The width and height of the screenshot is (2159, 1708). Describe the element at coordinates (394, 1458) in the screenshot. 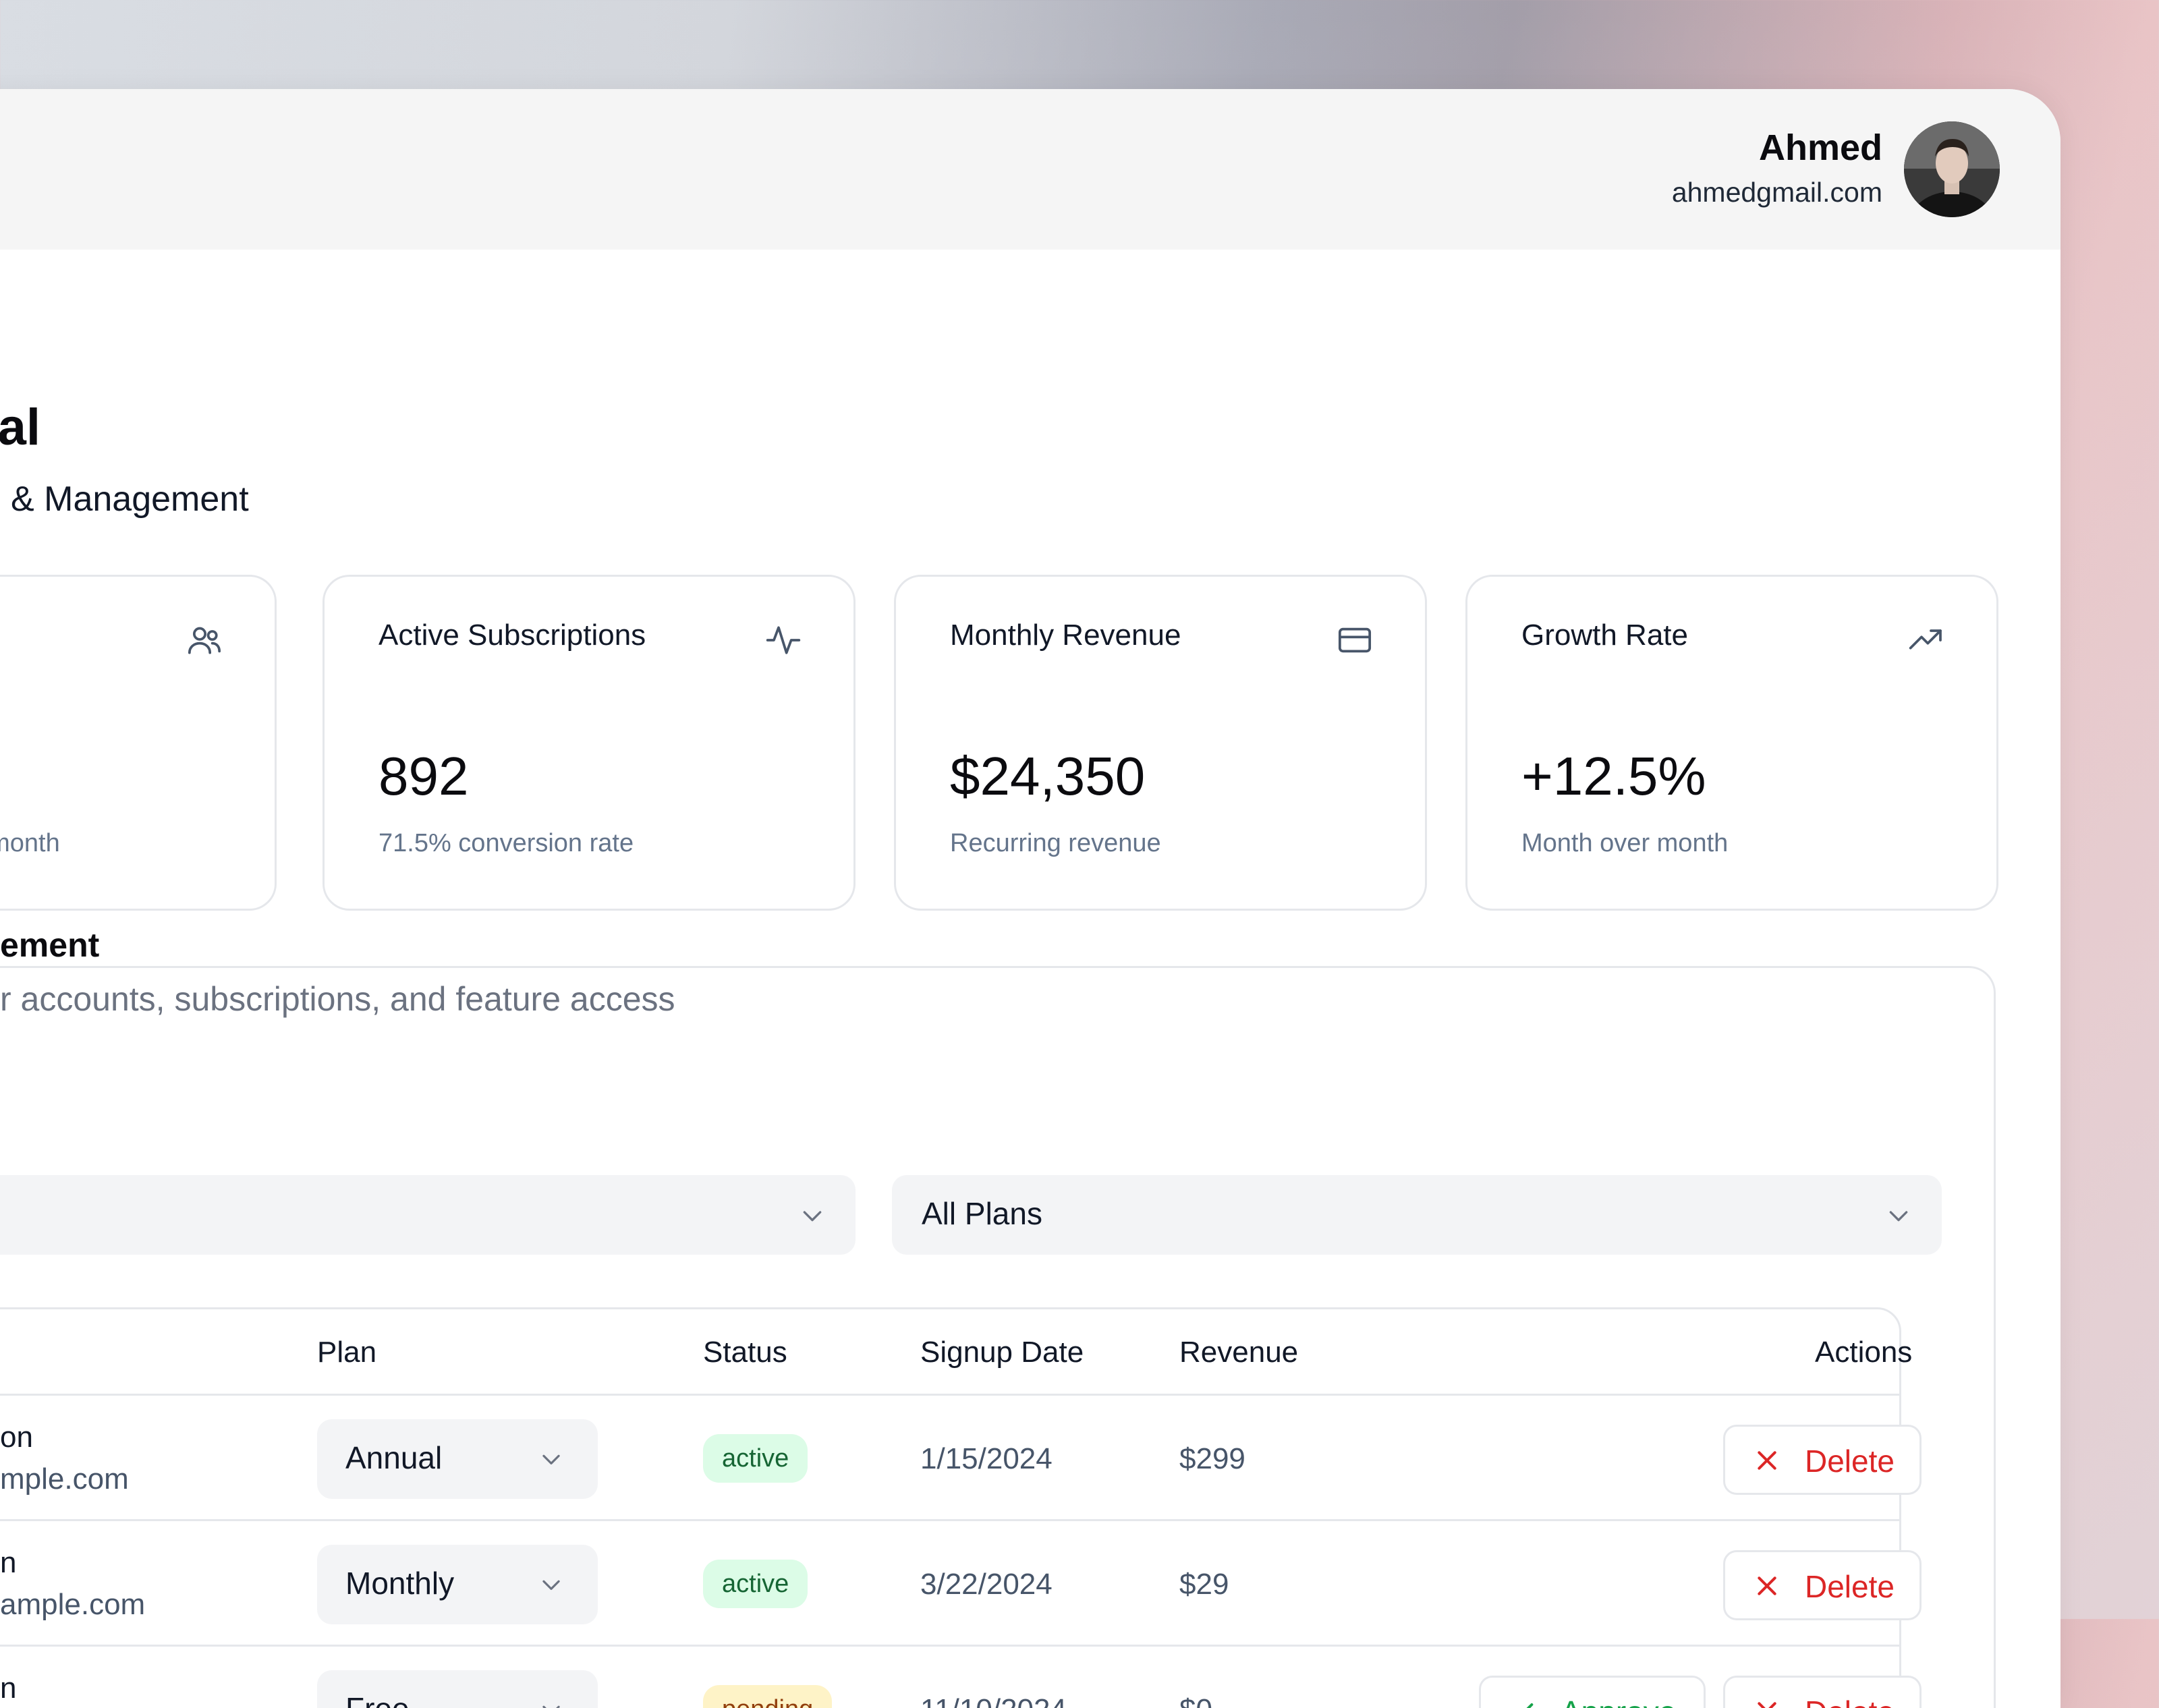

I see `row-plan-value: Annual` at that location.